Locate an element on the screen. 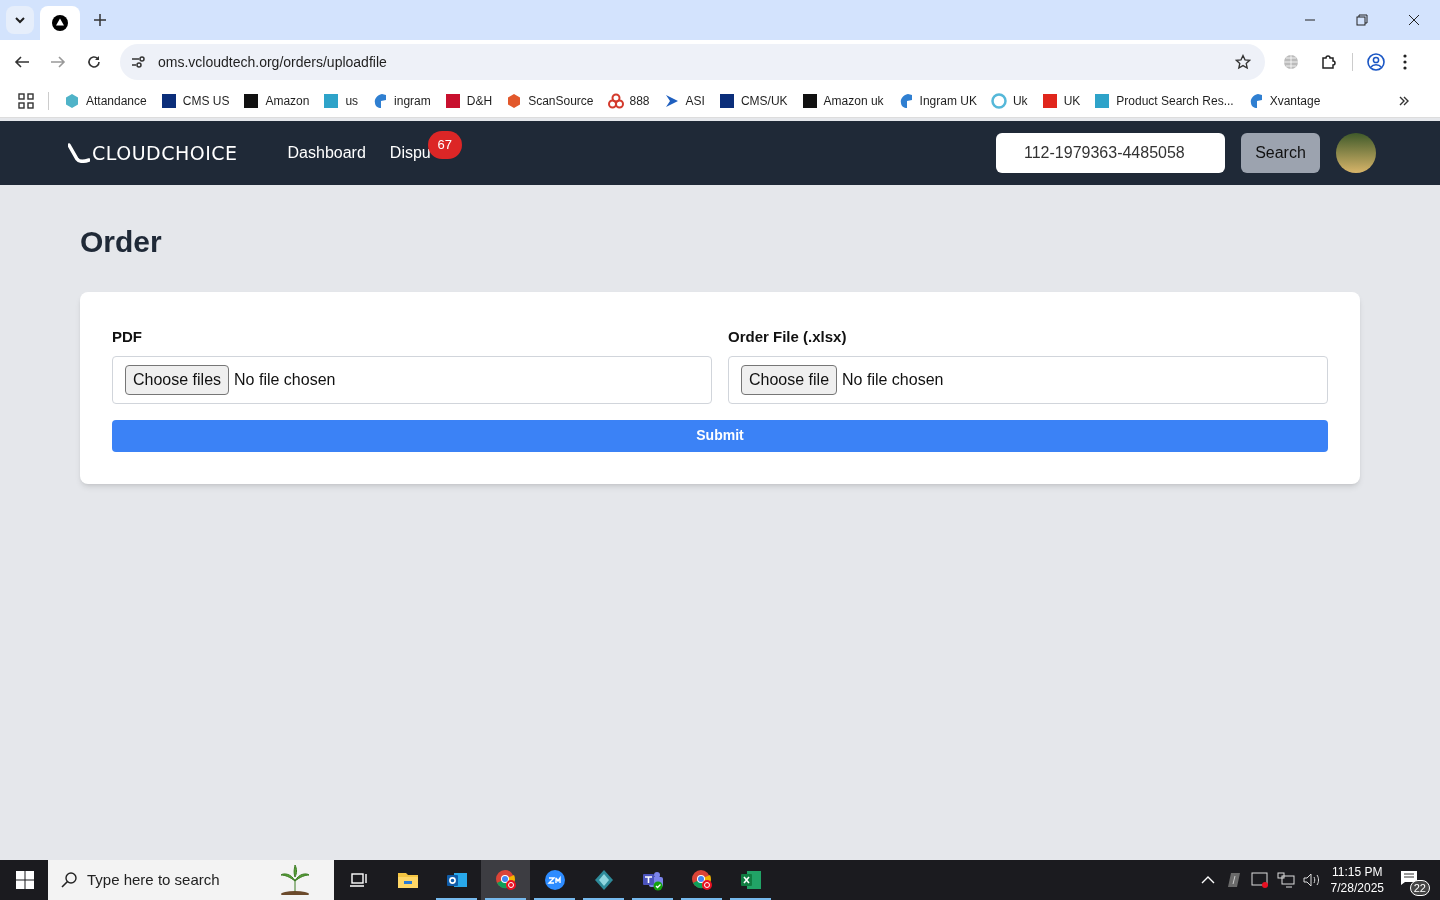  logo-text: CLOUDCHOICE is located at coordinates (165, 153).